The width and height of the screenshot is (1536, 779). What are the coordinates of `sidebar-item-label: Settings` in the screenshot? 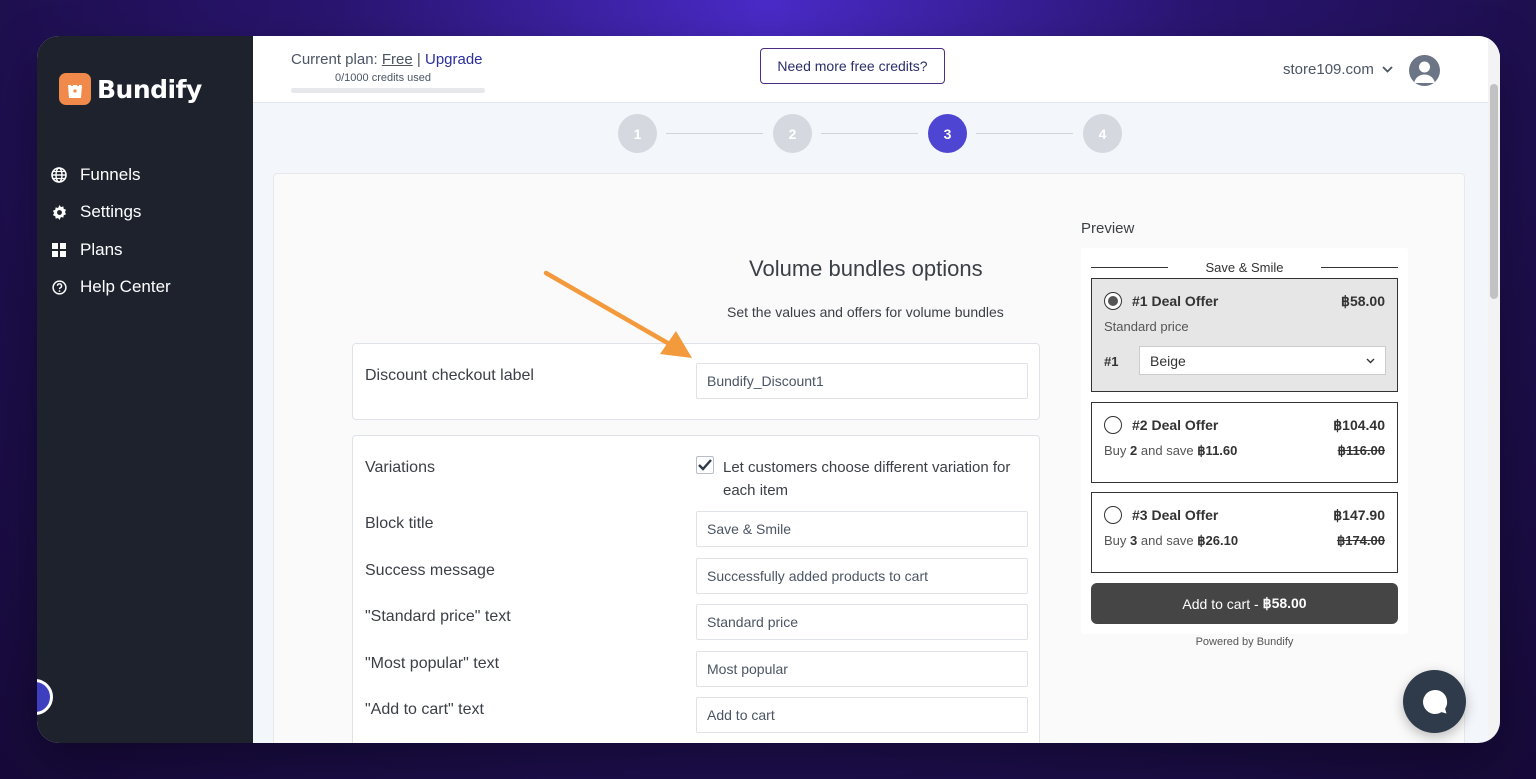 It's located at (111, 212).